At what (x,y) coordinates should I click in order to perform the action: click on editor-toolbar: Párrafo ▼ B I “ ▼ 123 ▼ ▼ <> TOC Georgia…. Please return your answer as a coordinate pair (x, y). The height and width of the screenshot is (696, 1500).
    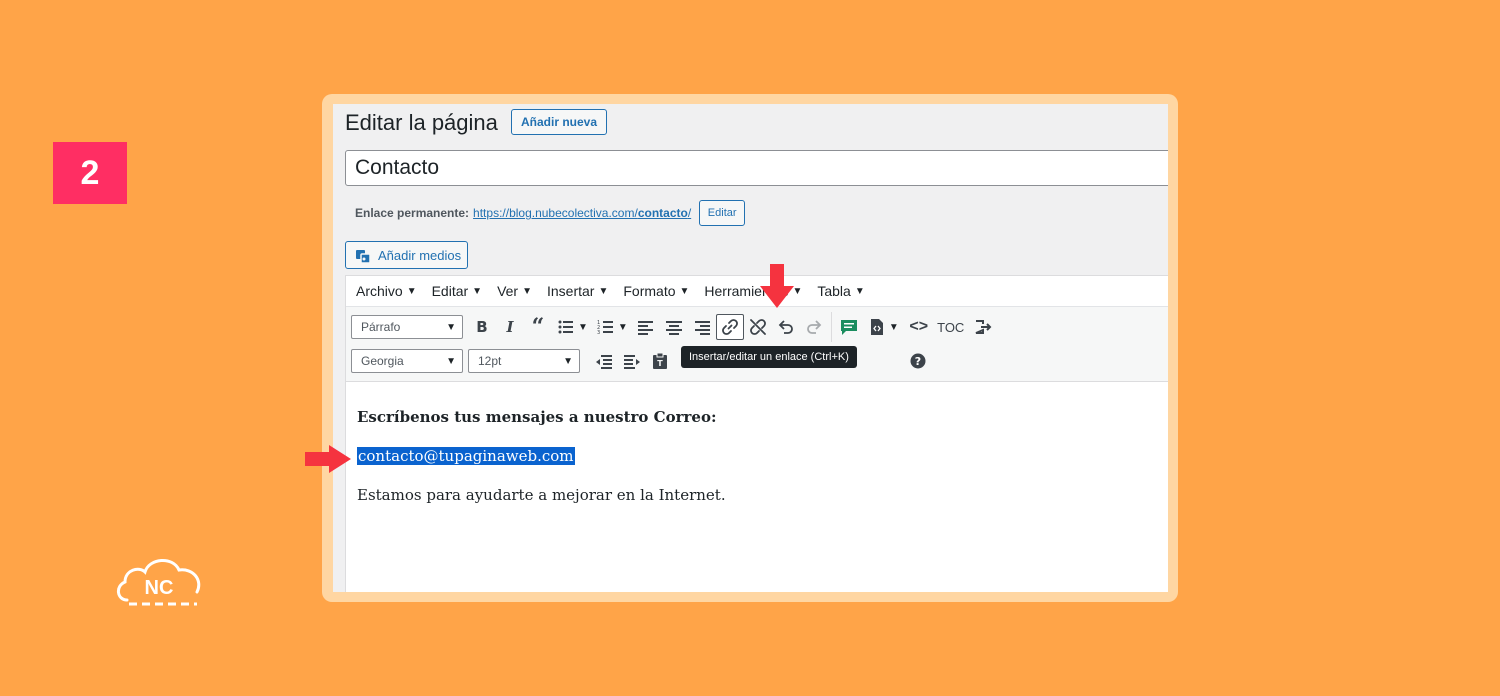
    Looking at the image, I should click on (757, 344).